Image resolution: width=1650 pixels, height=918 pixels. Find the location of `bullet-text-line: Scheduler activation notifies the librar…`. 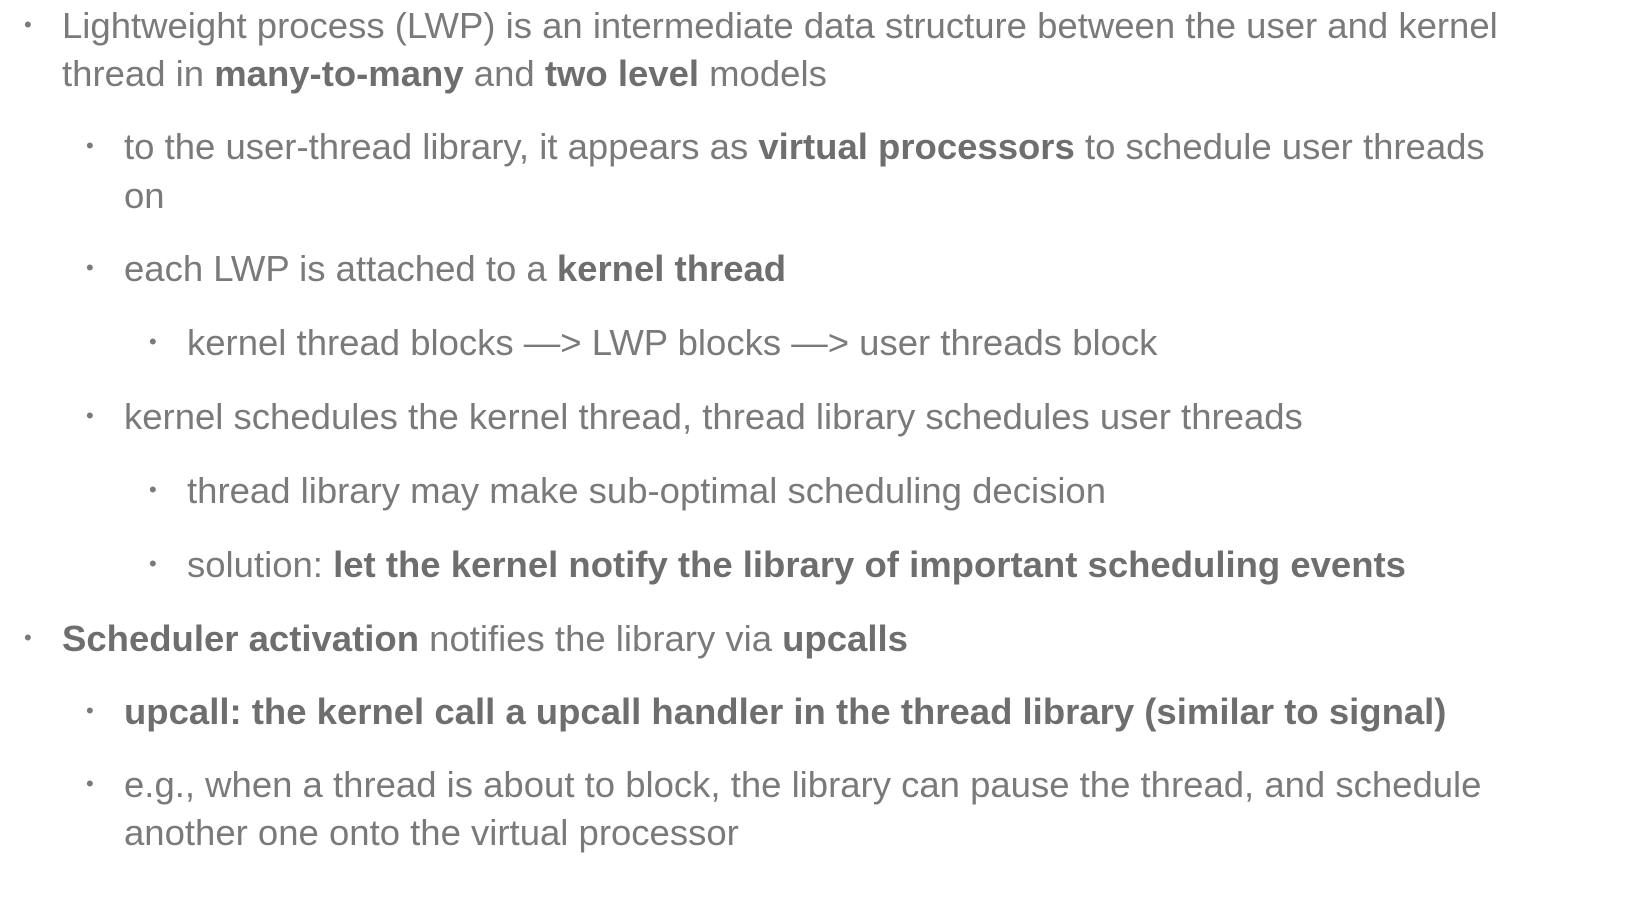

bullet-text-line: Scheduler activation notifies the librar… is located at coordinates (485, 638).